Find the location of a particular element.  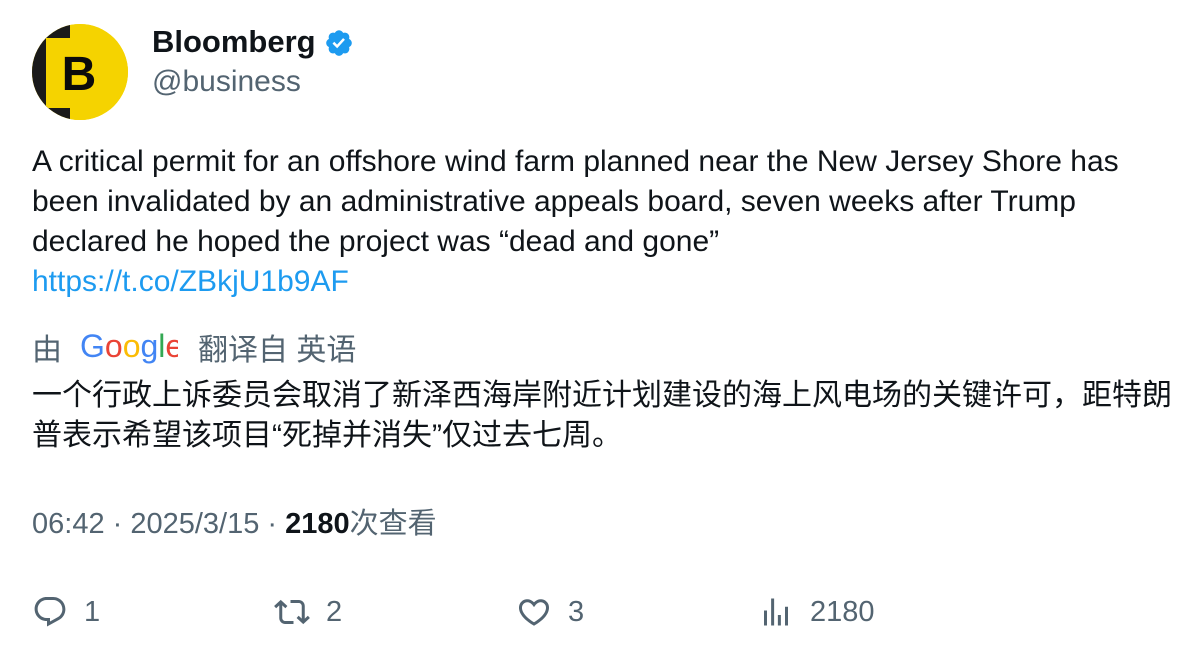

svg-text: B is located at coordinates (79, 74).